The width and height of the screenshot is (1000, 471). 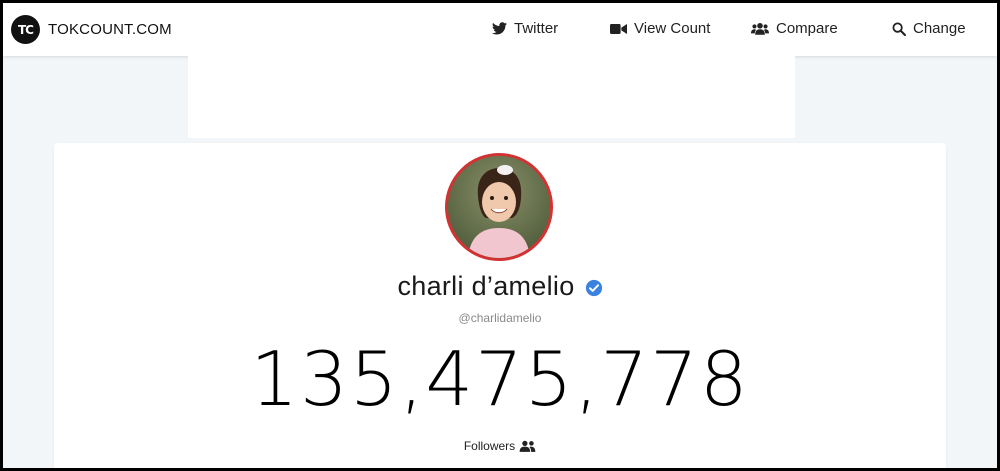 I want to click on brand: TC TOKCOUNT.COM, so click(x=91, y=29).